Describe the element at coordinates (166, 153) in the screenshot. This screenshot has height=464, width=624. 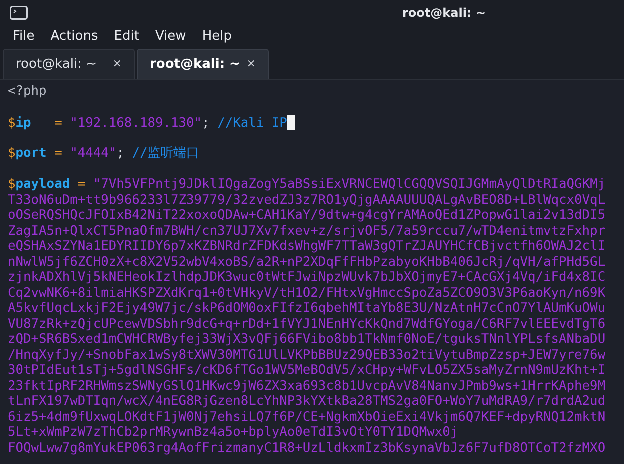
I see `code-token: //监听端口` at that location.